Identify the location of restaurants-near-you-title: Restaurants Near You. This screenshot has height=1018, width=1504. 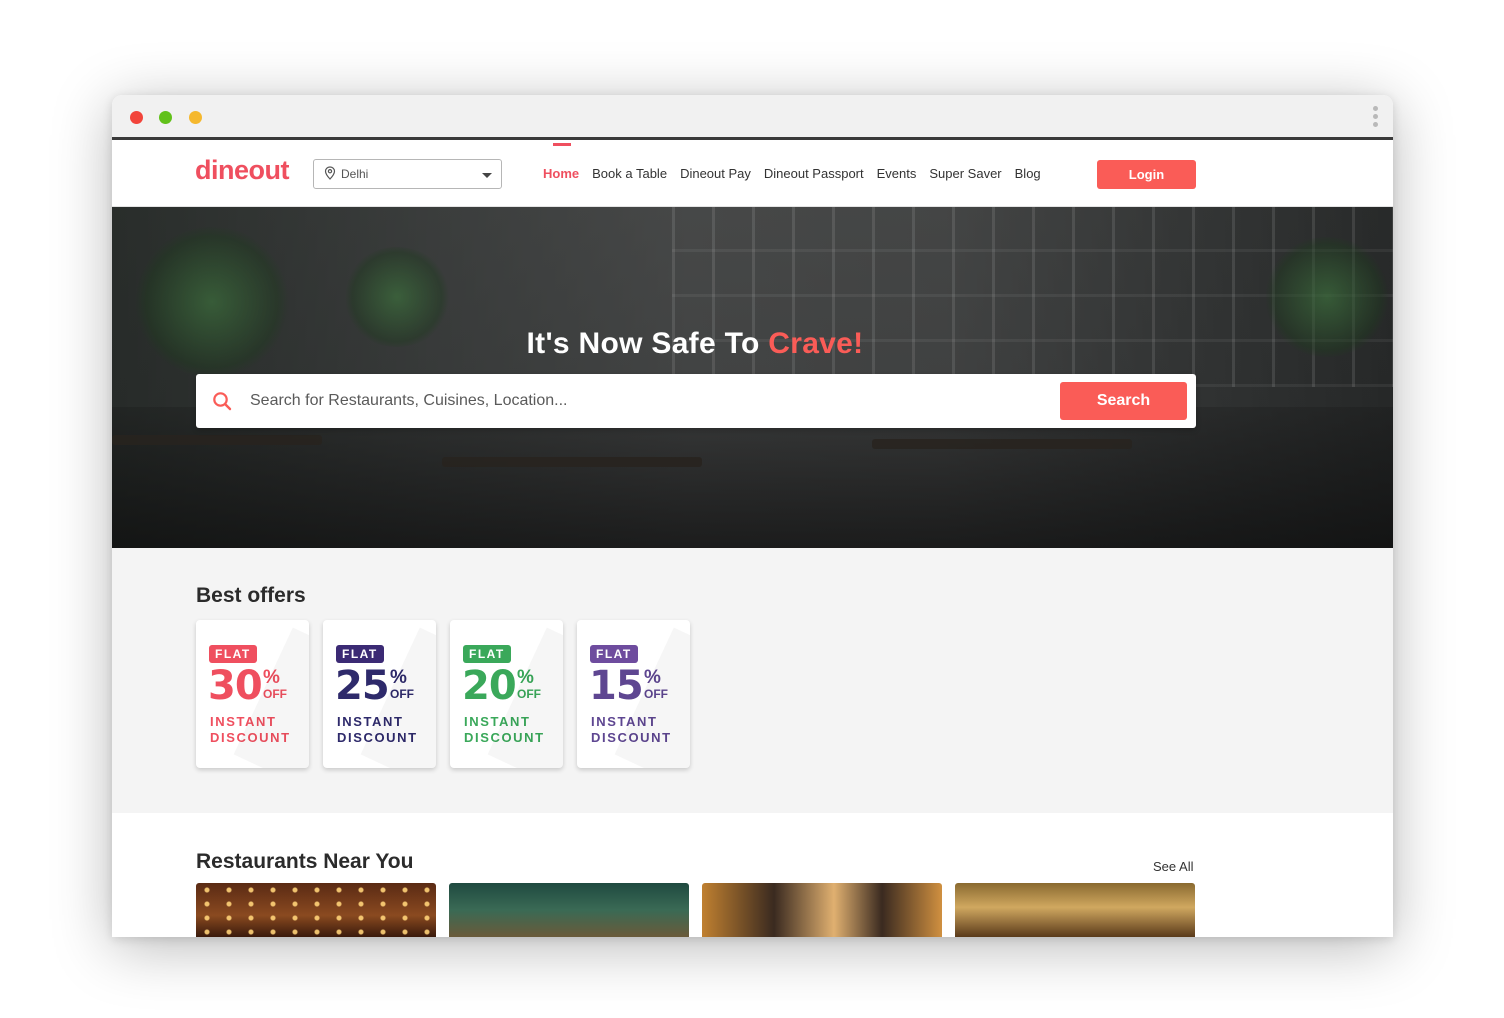
(305, 861).